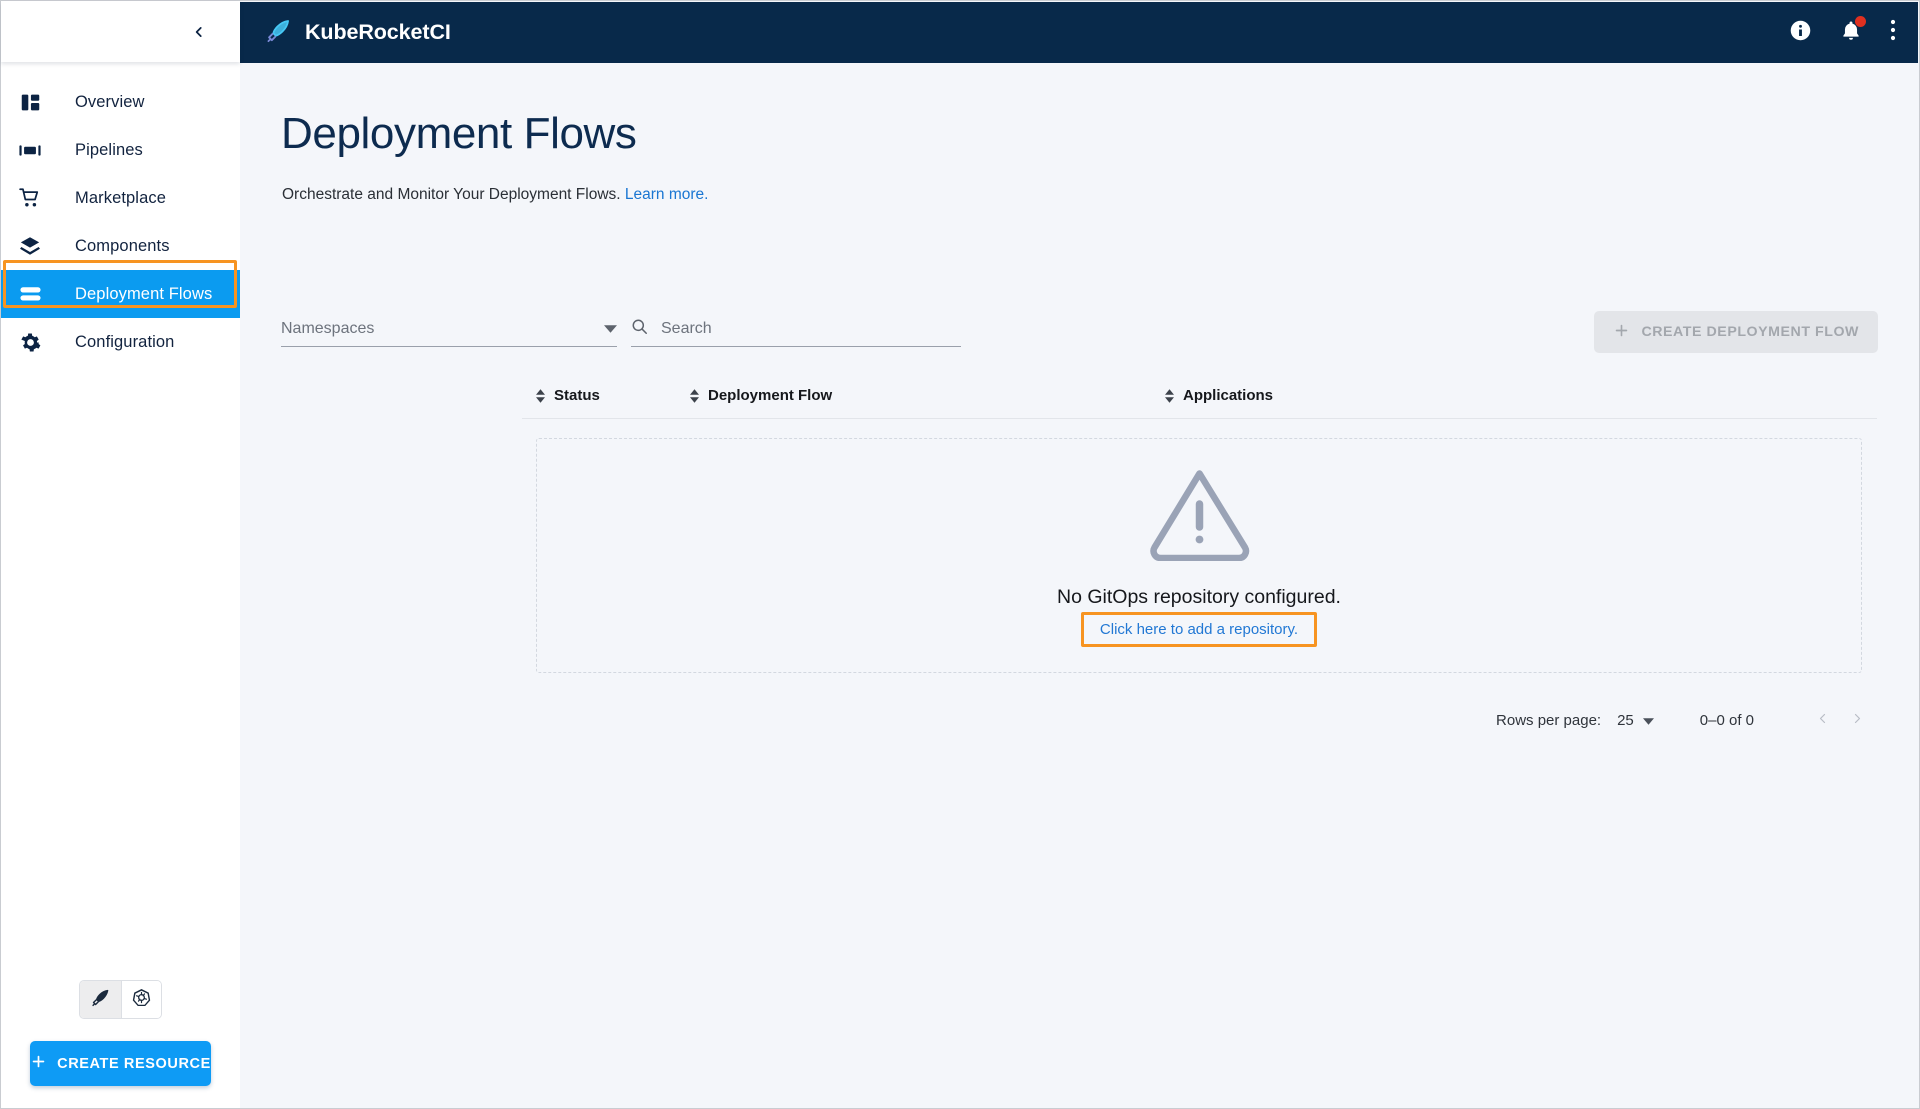  Describe the element at coordinates (686, 328) in the screenshot. I see `search-placeholder: Search` at that location.